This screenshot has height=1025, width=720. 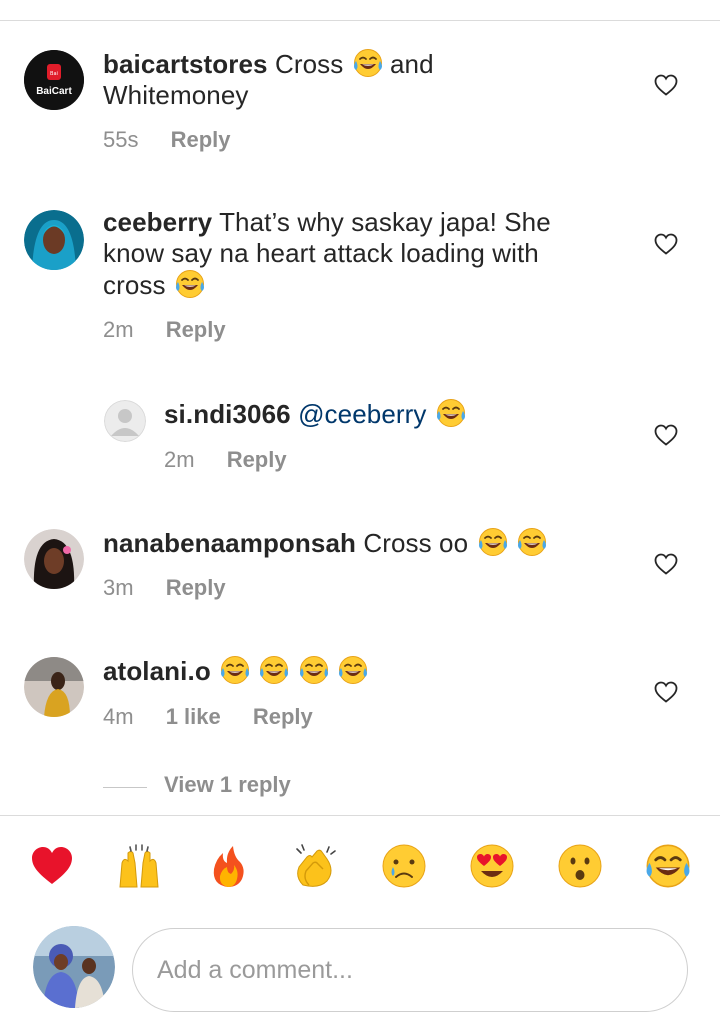 I want to click on comment-body-line2: Whitemoney, so click(x=176, y=95).